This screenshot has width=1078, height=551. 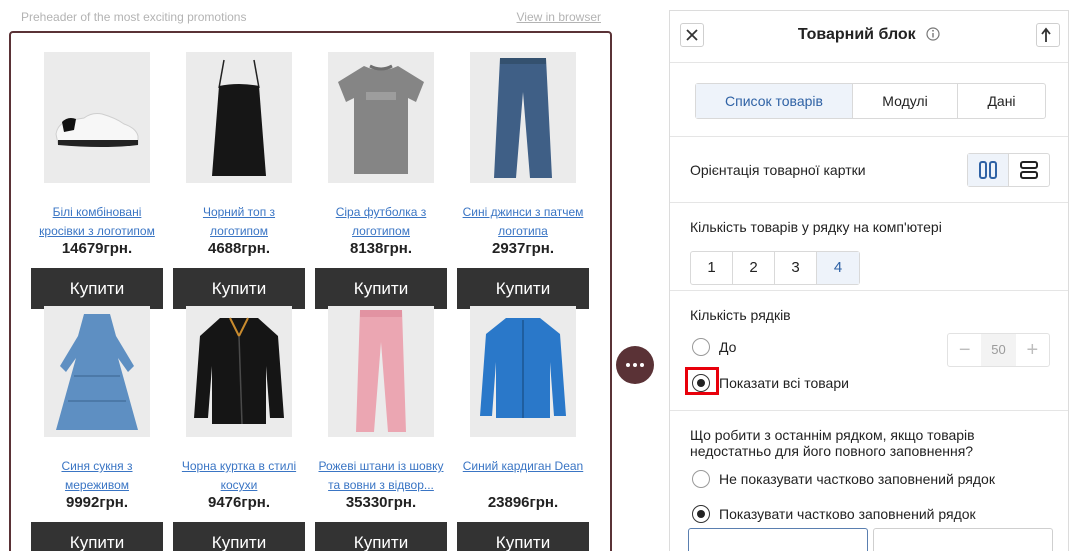 I want to click on tank-top-image, so click(x=239, y=117).